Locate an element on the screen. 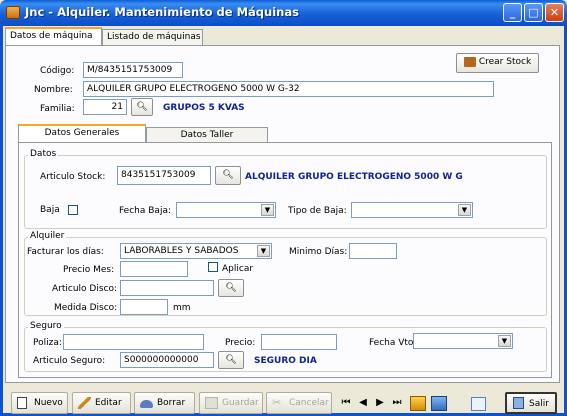 This screenshot has width=567, height=416. articulo-disco-input is located at coordinates (167, 288).